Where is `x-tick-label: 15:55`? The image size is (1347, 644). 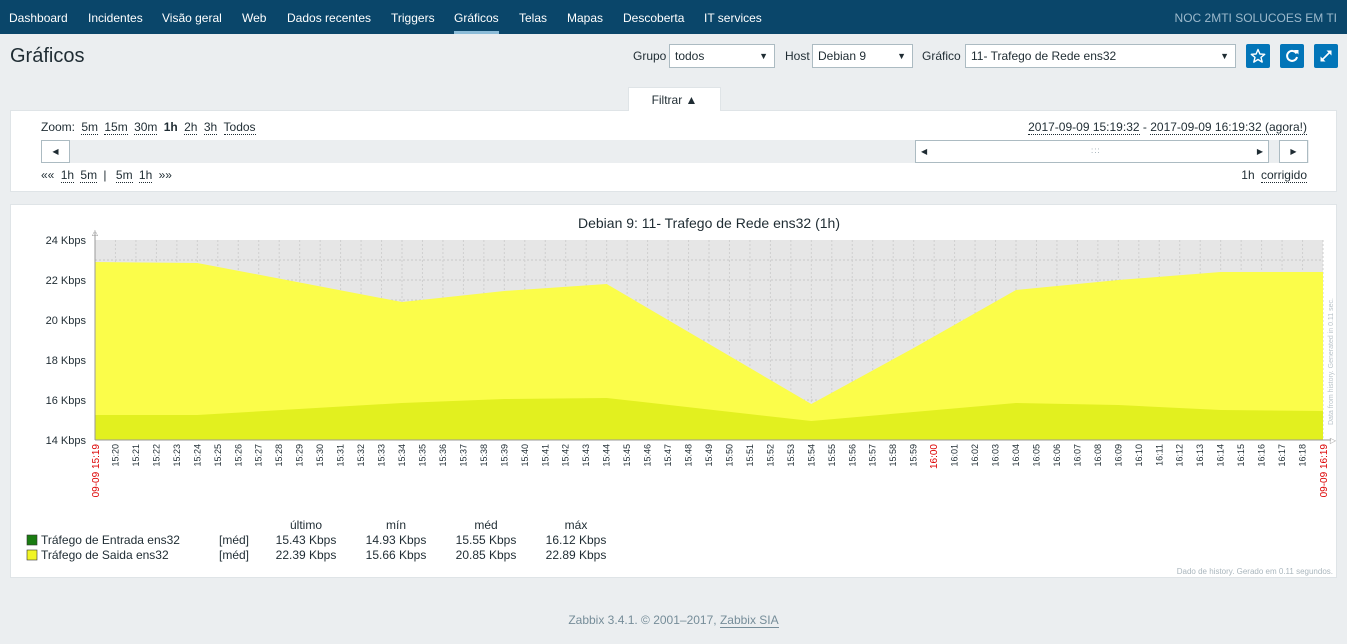 x-tick-label: 15:55 is located at coordinates (832, 455).